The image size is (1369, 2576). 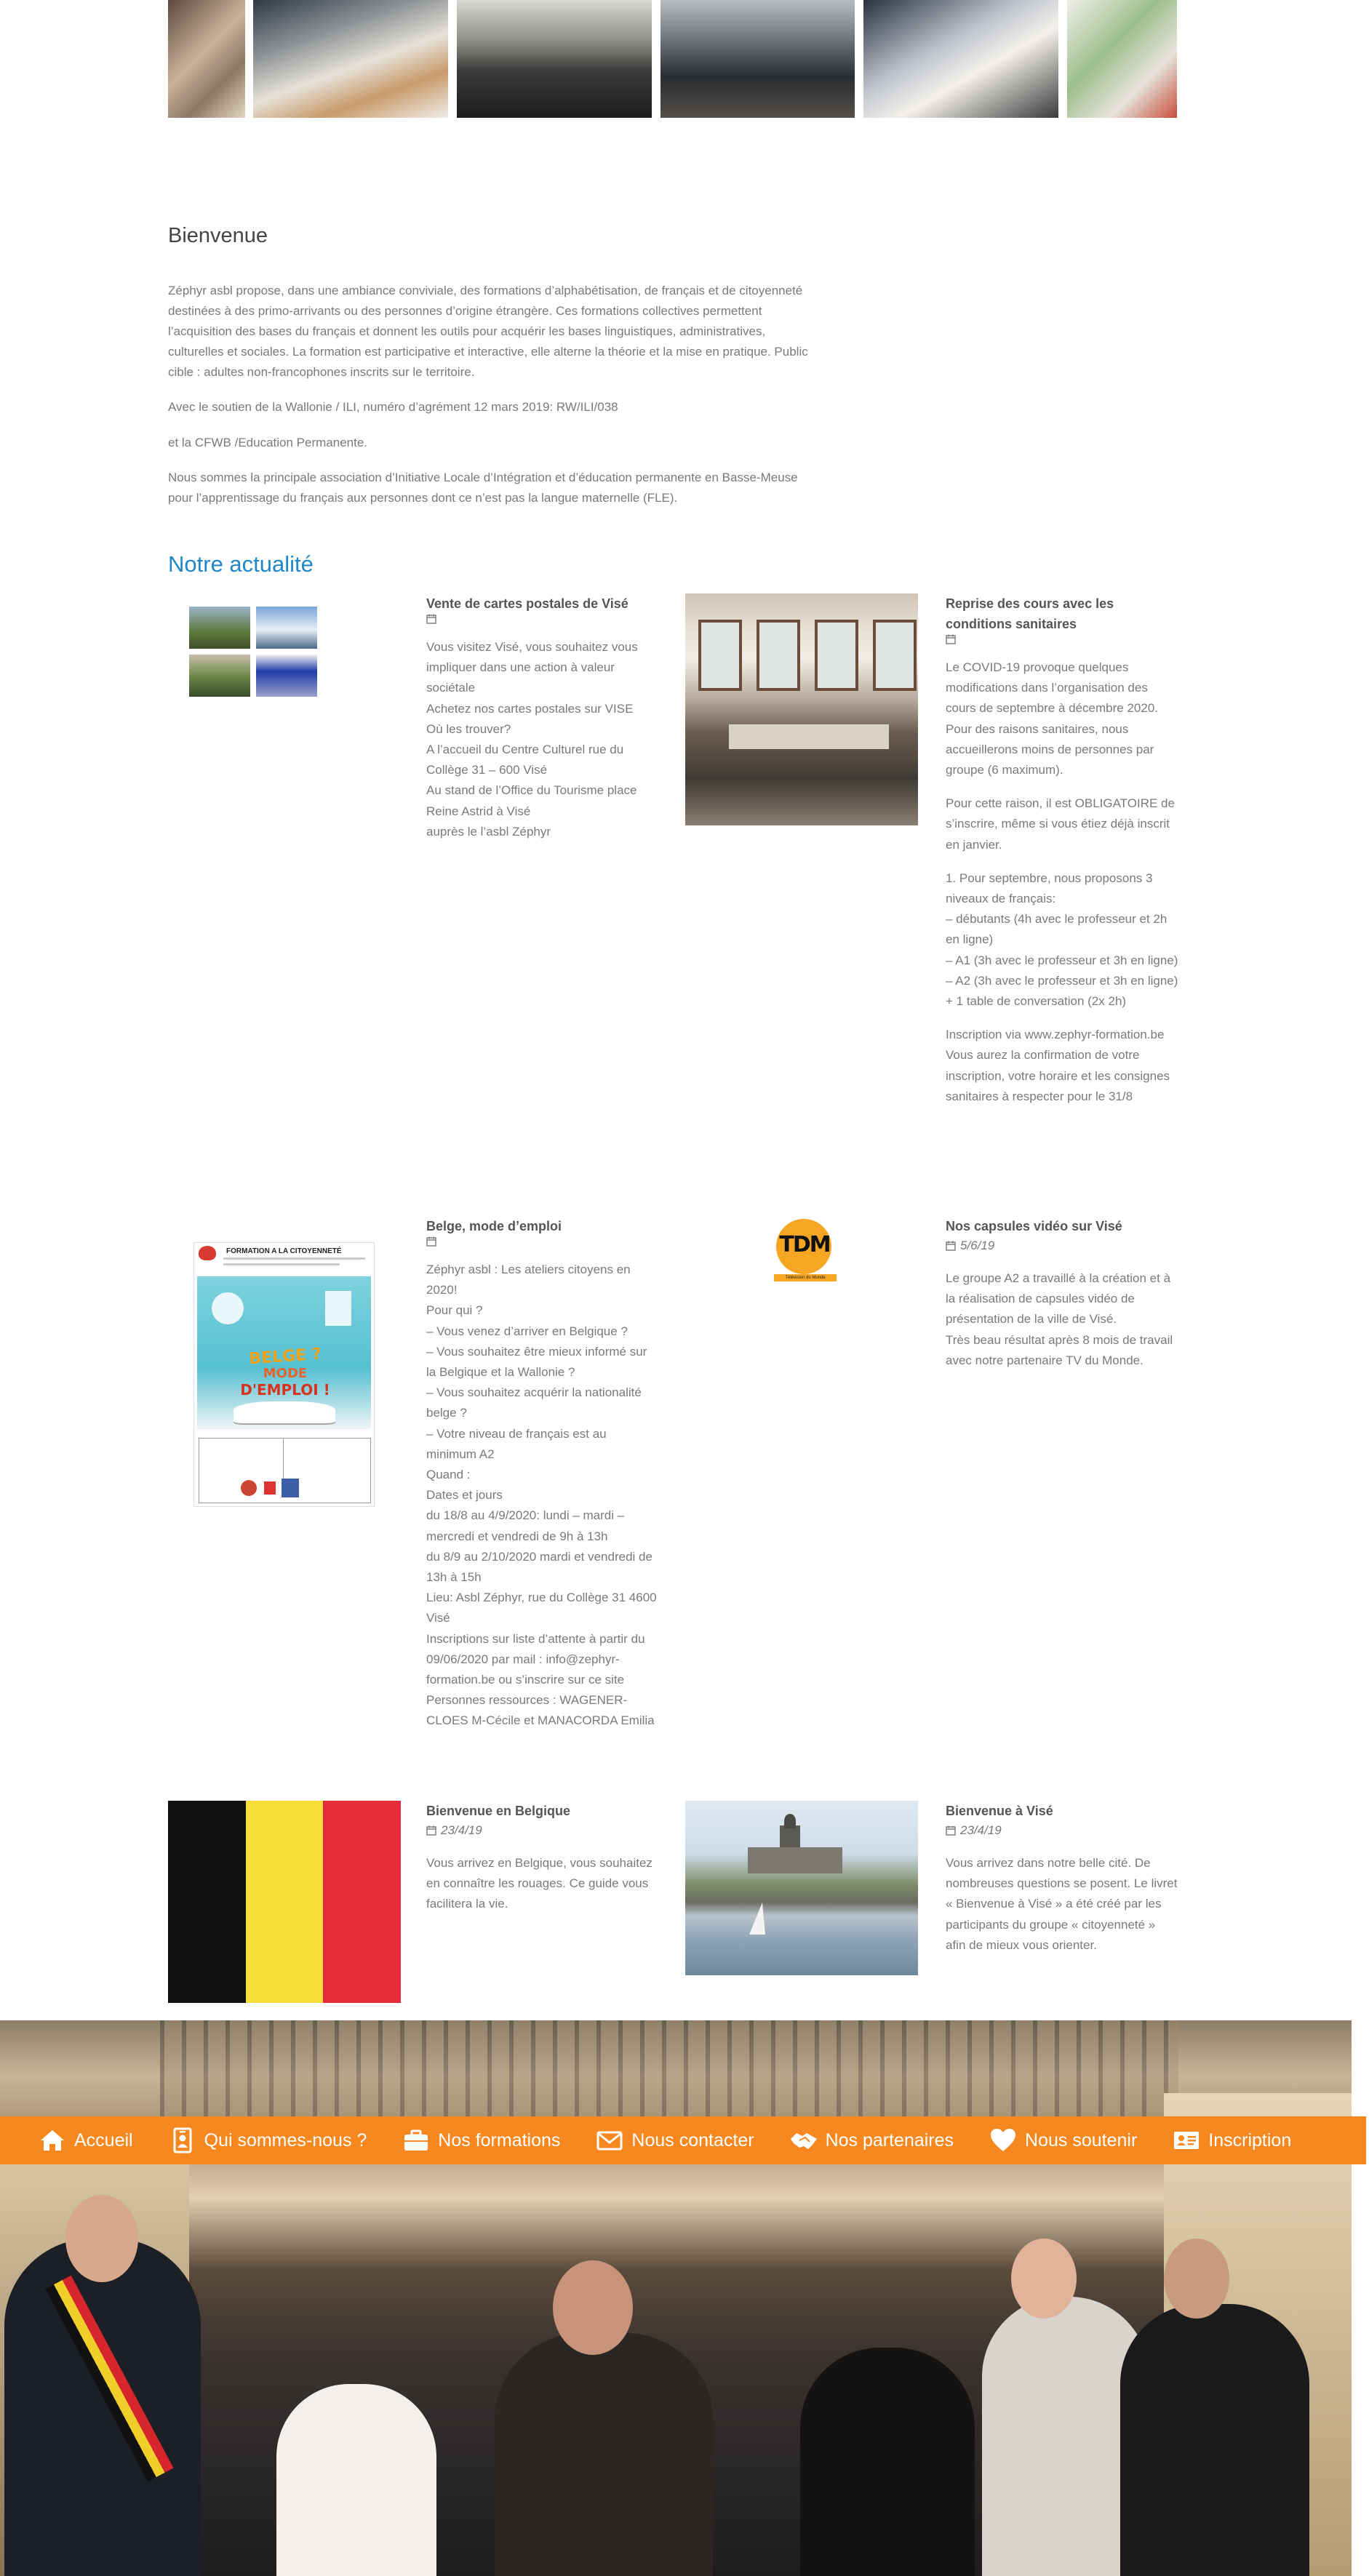 I want to click on classroom-photo, so click(x=801, y=709).